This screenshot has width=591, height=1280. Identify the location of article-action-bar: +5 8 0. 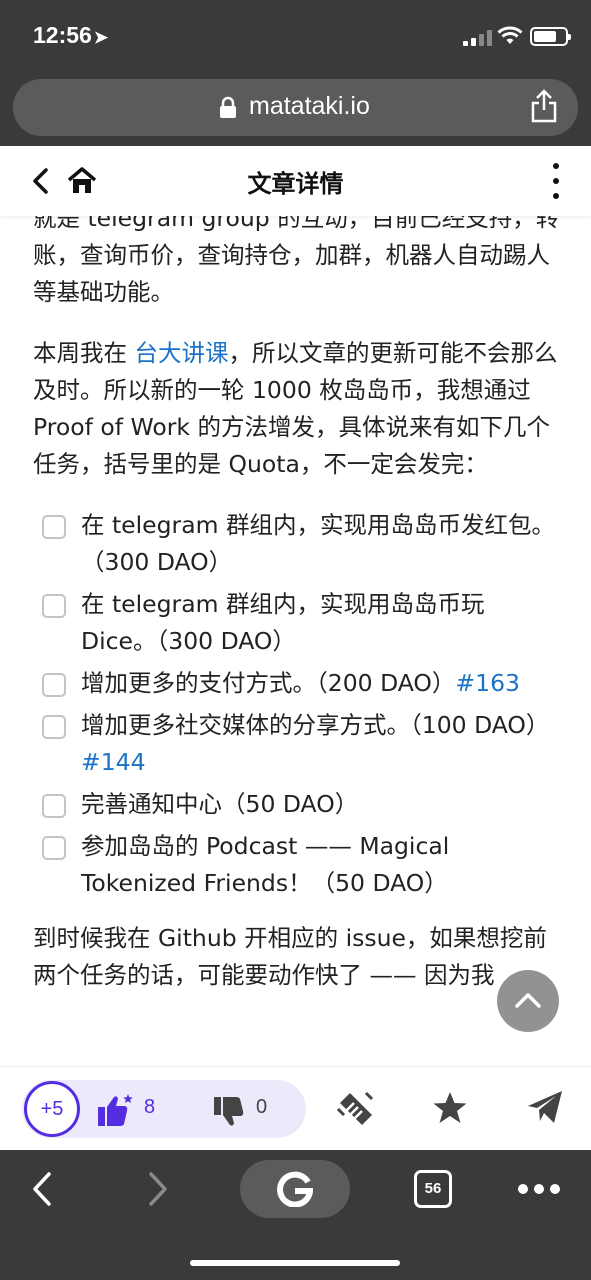
(295, 1108).